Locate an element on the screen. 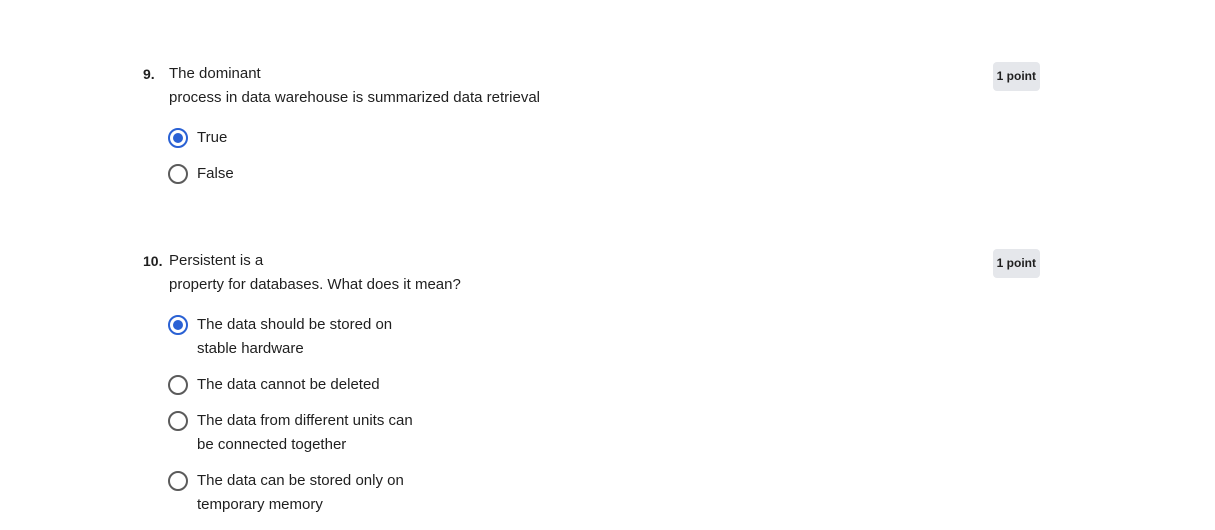 The image size is (1215, 530). option-label: True is located at coordinates (212, 137).